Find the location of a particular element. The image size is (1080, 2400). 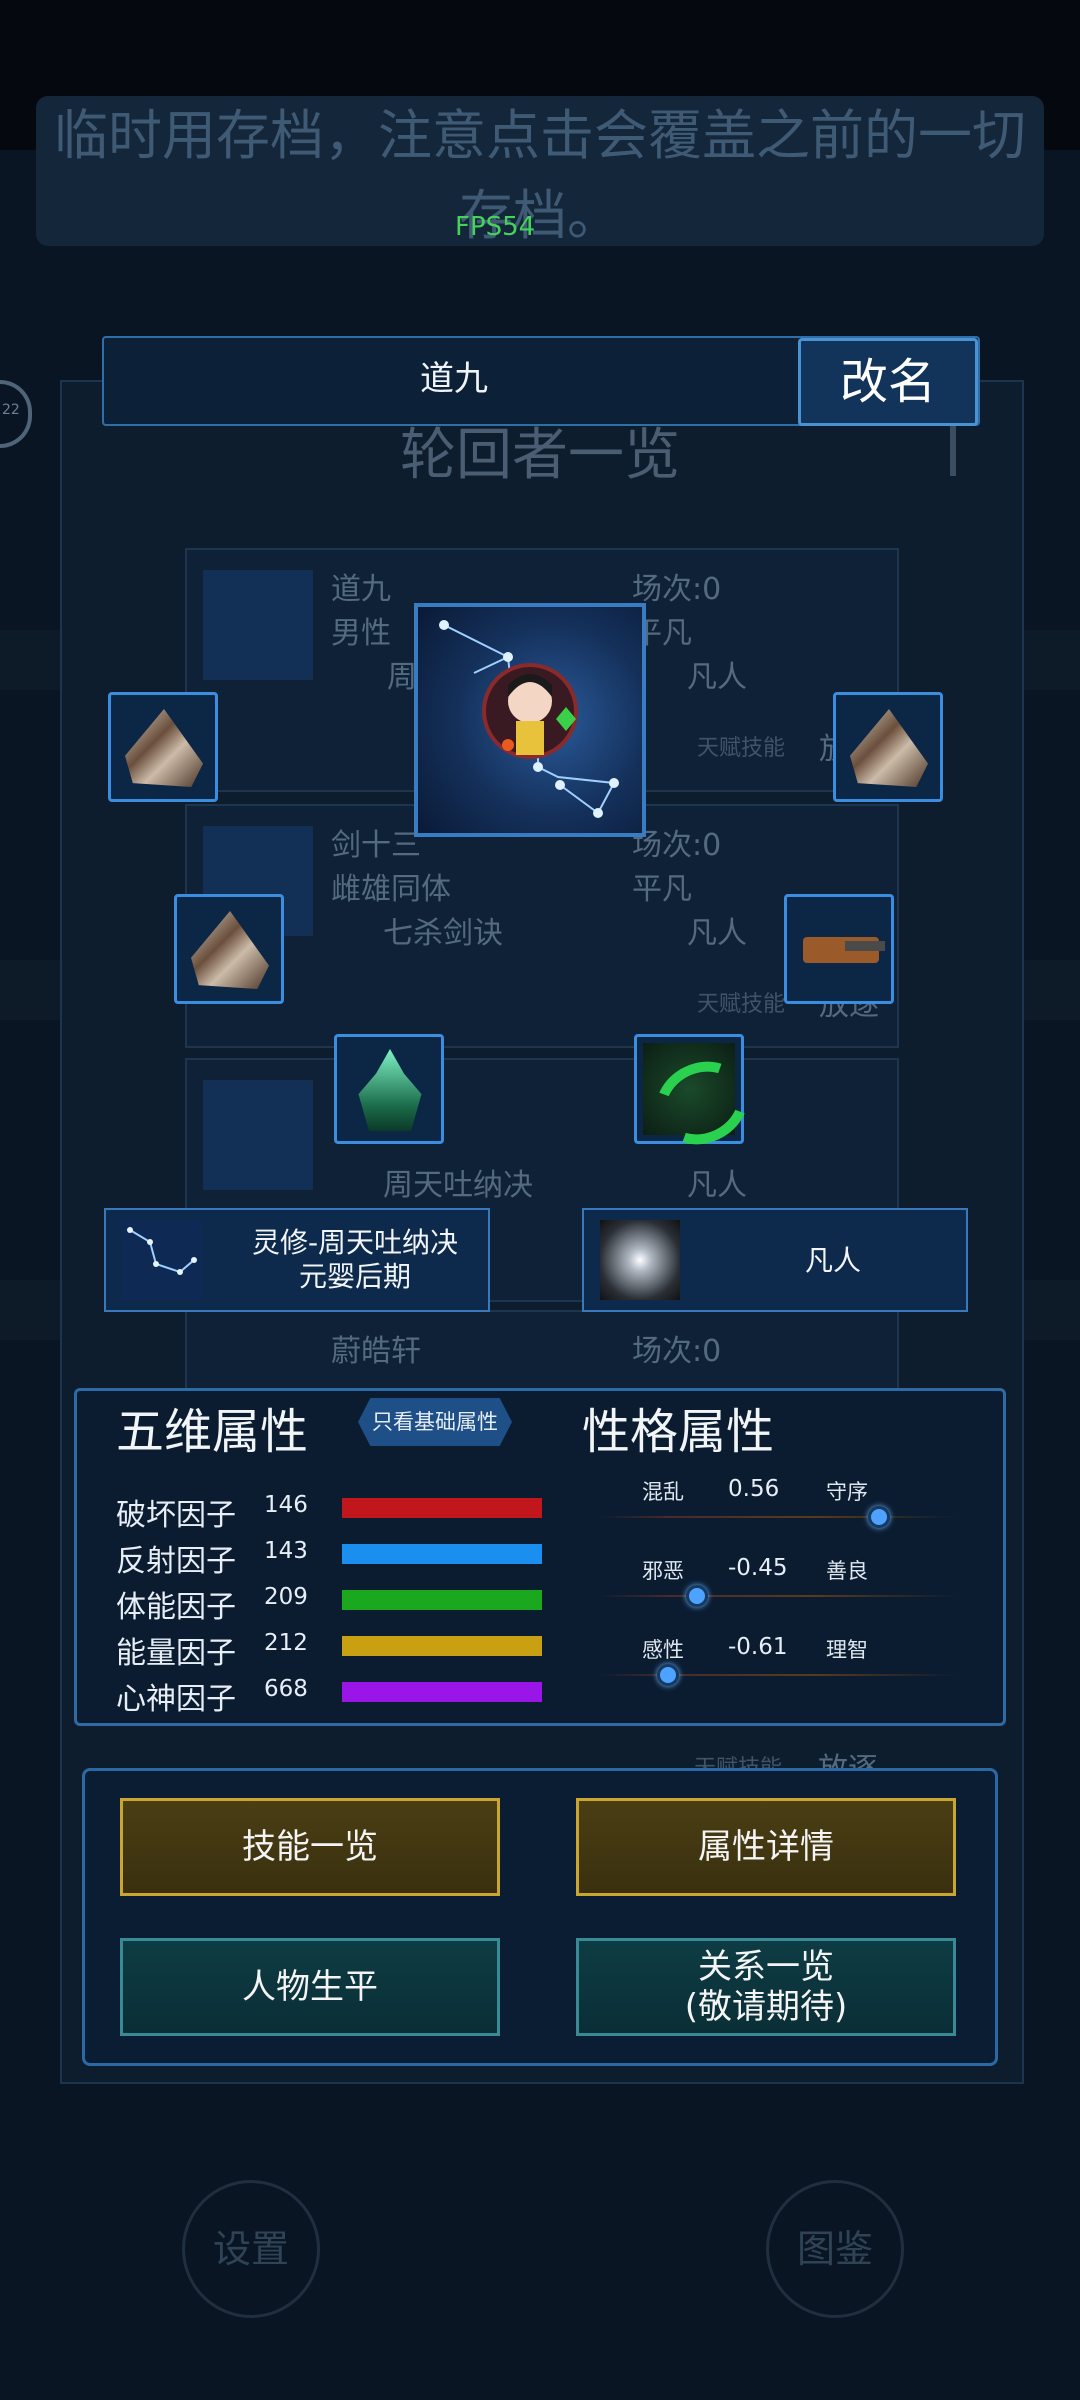

factor-value: 212 is located at coordinates (286, 1643).